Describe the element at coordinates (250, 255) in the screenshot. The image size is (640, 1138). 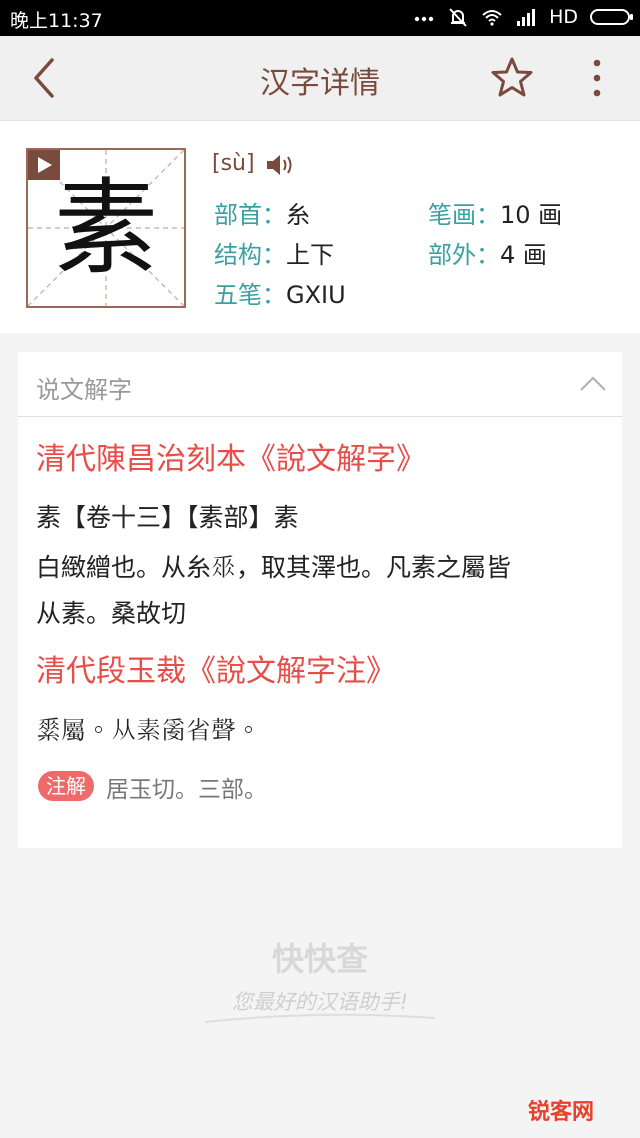
I see `structure-label: 结构：` at that location.